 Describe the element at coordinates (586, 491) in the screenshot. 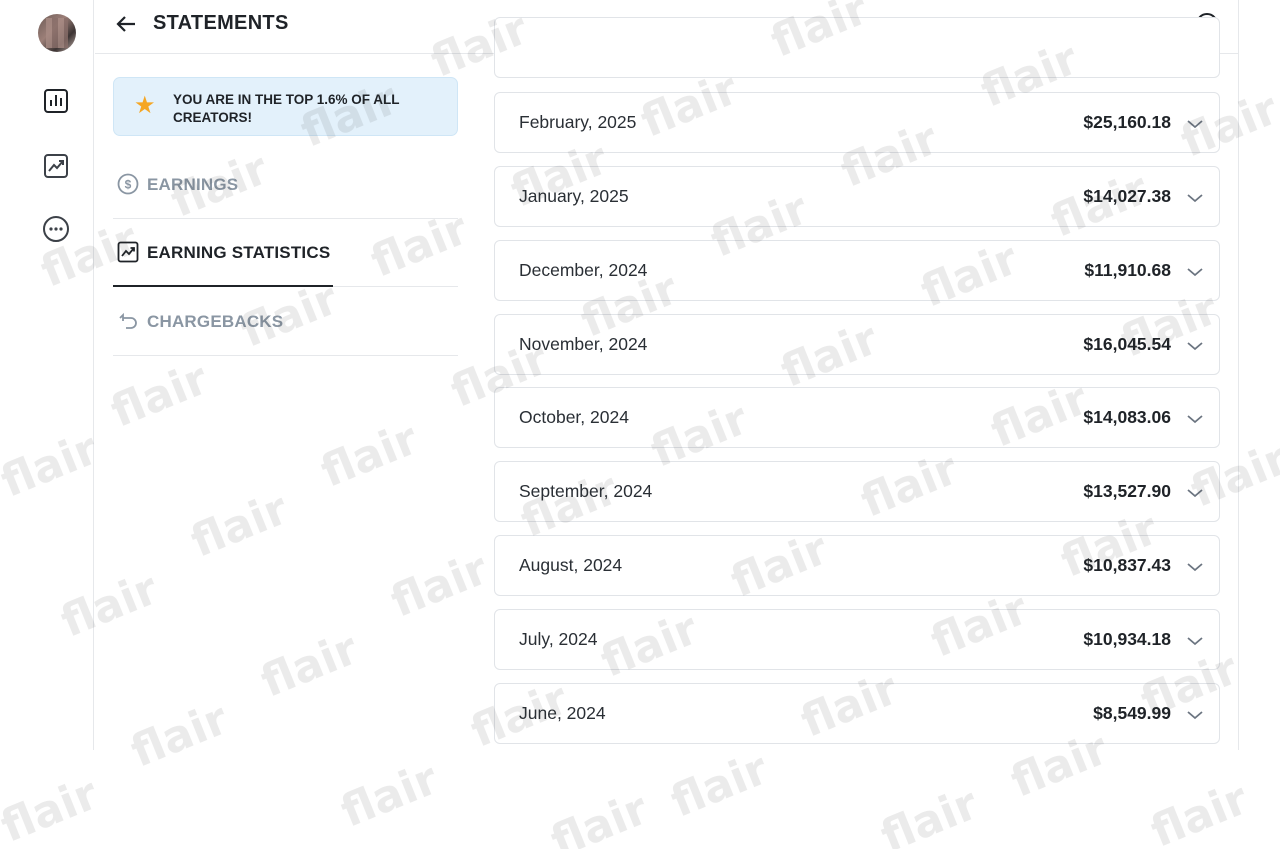

I see `statement-month: September, 2024` at that location.